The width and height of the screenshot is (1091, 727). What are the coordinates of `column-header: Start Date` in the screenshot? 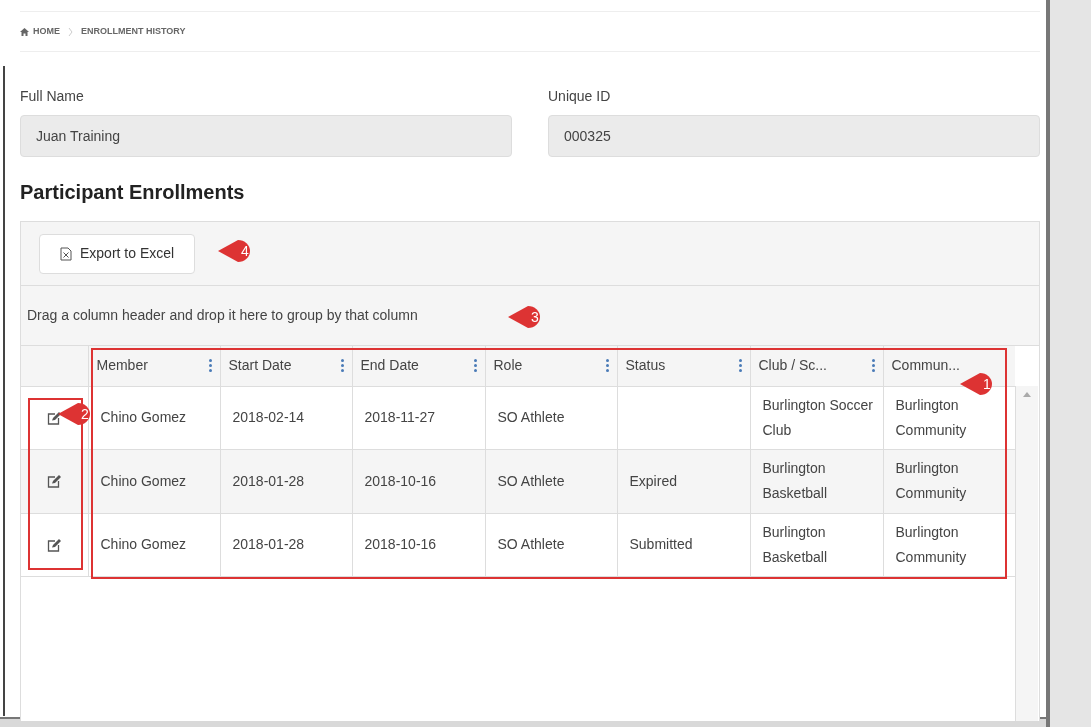 It's located at (260, 366).